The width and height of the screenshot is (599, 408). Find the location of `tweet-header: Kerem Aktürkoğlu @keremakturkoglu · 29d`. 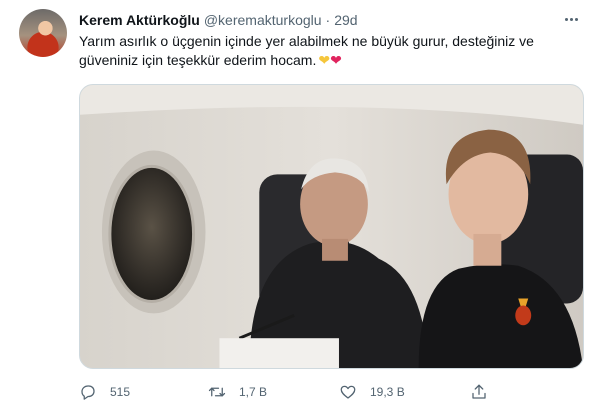

tweet-header: Kerem Aktürkoğlu @keremakturkoglu · 29d is located at coordinates (218, 20).